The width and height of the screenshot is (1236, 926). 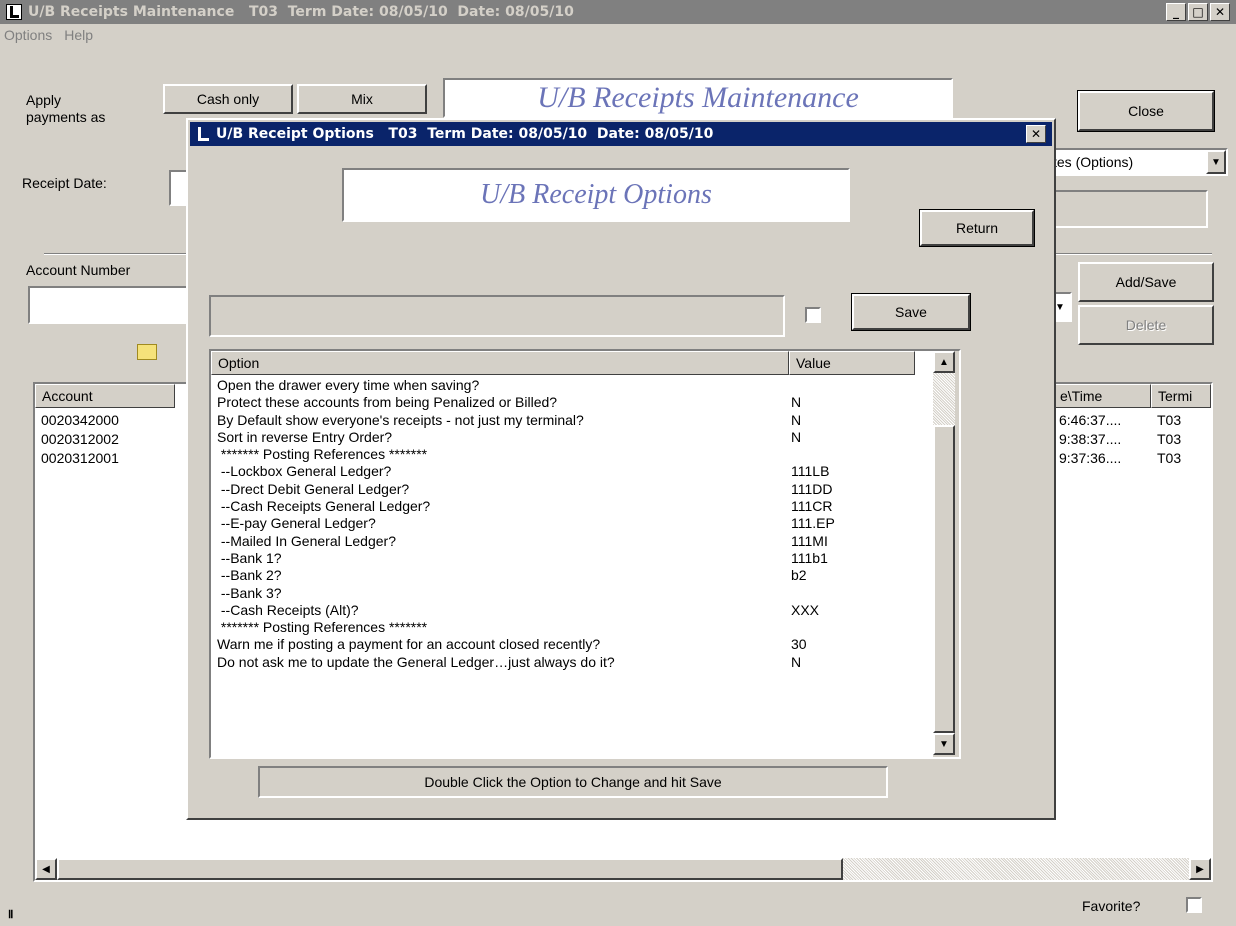 I want to click on scroll-down-icon: ▼, so click(x=944, y=744).